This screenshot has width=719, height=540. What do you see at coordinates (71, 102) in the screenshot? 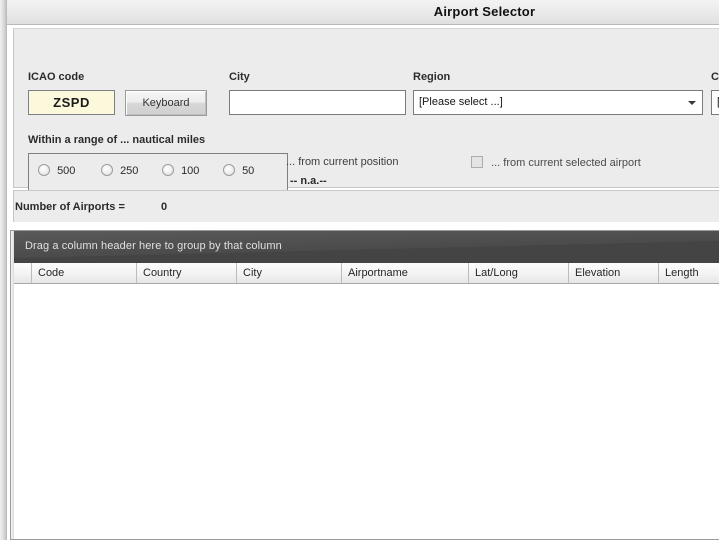
I see `icao-code-field: ZSPD` at bounding box center [71, 102].